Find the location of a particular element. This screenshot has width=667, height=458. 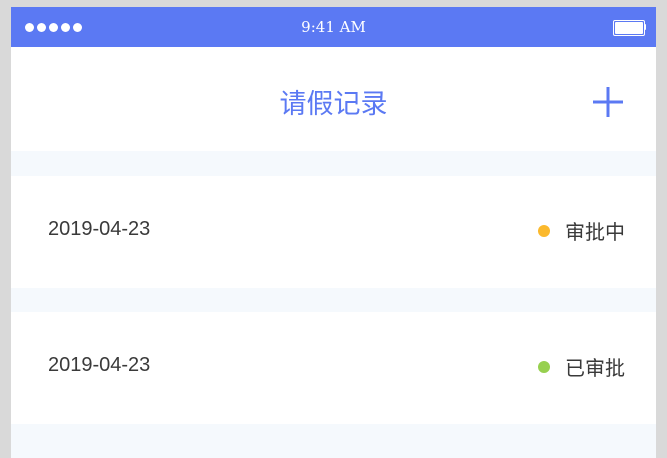

status-bar: 9:41 AM is located at coordinates (333, 27).